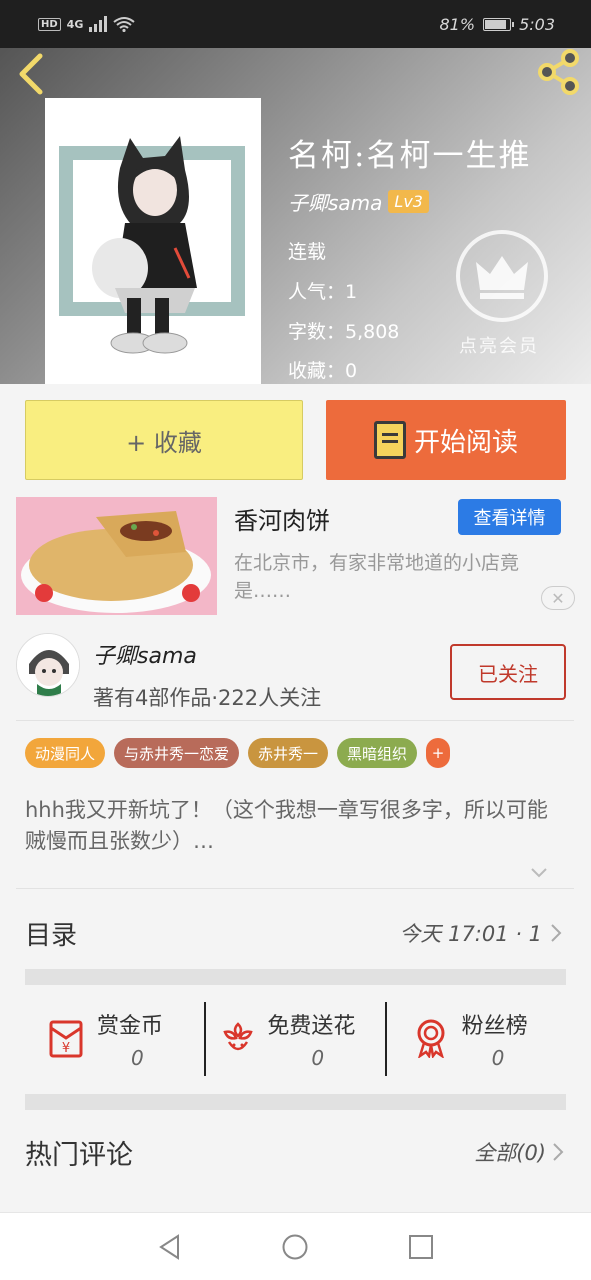  Describe the element at coordinates (177, 753) in the screenshot. I see `tag-item: 与赤井秀一恋爱` at that location.